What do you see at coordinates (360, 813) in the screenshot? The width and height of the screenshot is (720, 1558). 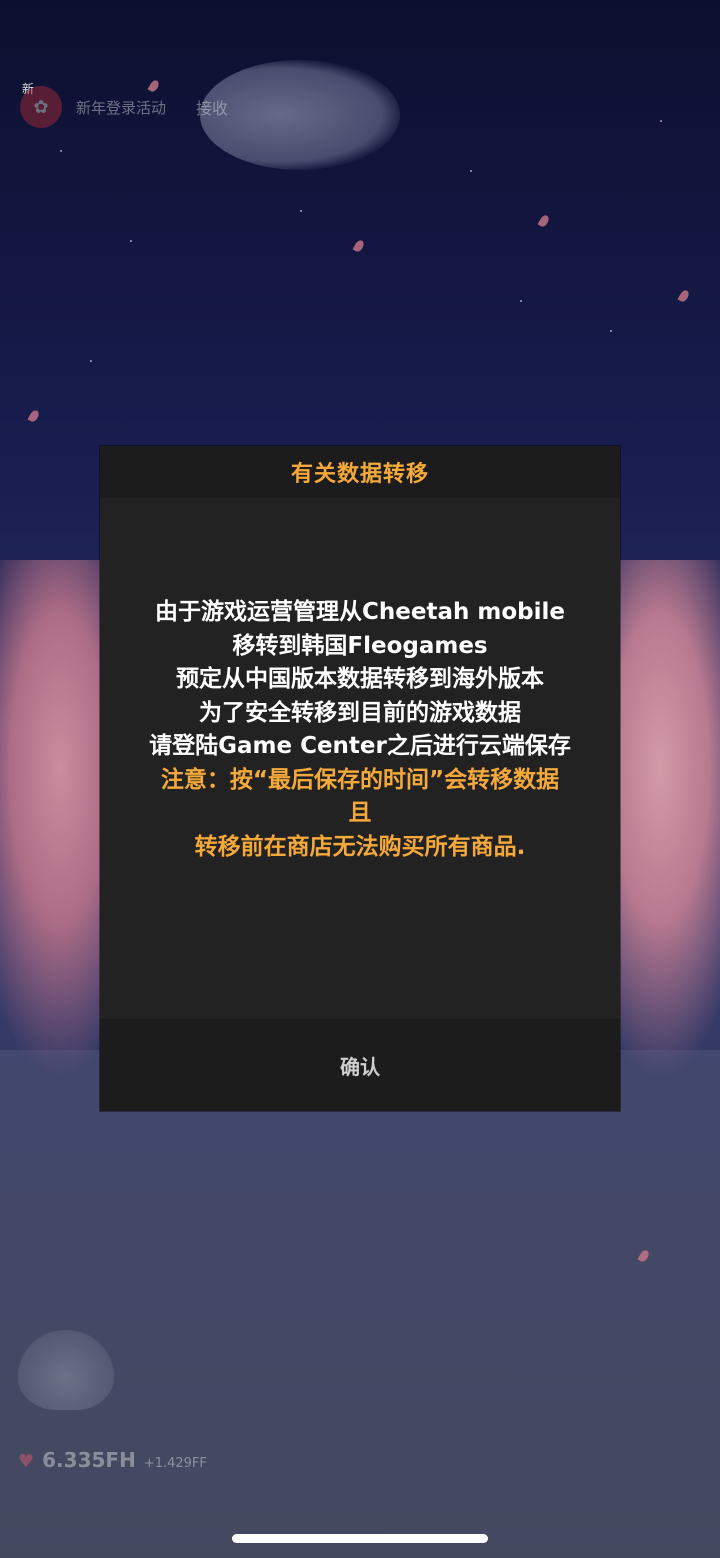 I see `warning-line: 且` at bounding box center [360, 813].